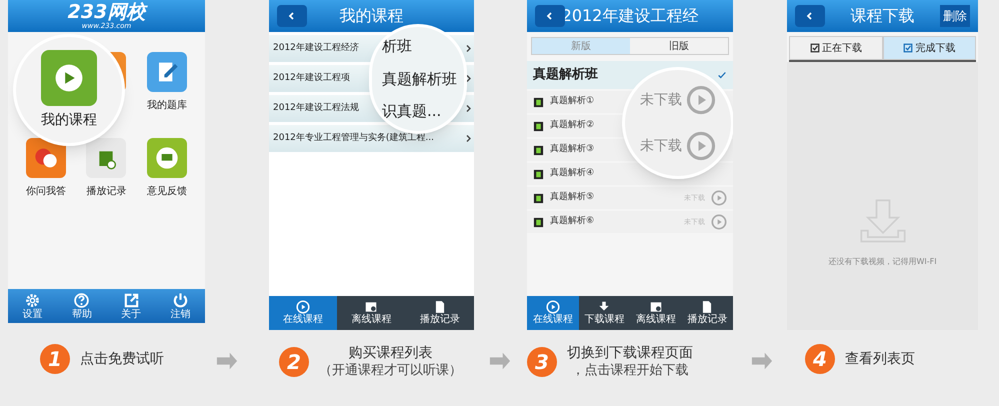 The height and width of the screenshot is (406, 999). I want to click on step-text: ，点击课程开始下载, so click(630, 371).